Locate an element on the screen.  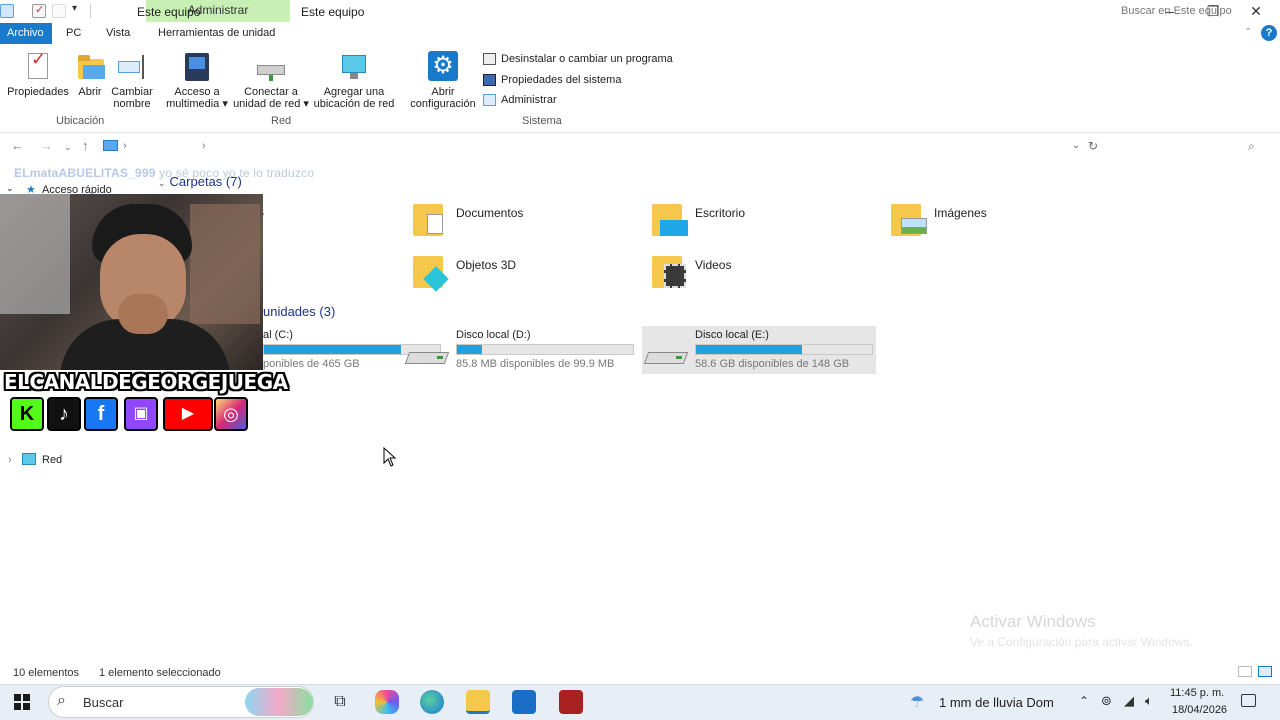
manage-computer-icon is located at coordinates (489, 100).